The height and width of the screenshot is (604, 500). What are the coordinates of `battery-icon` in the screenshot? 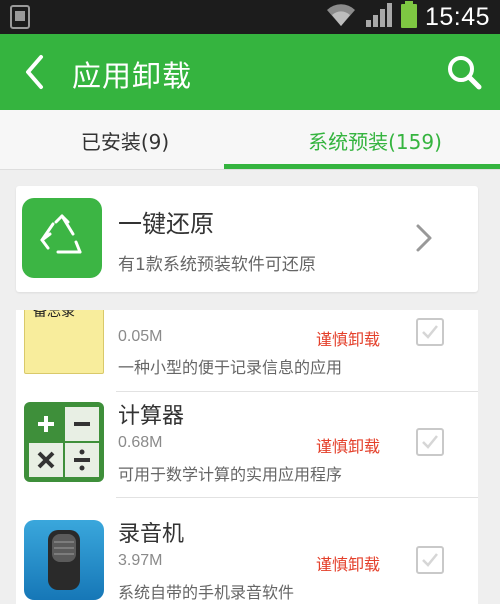 It's located at (409, 17).